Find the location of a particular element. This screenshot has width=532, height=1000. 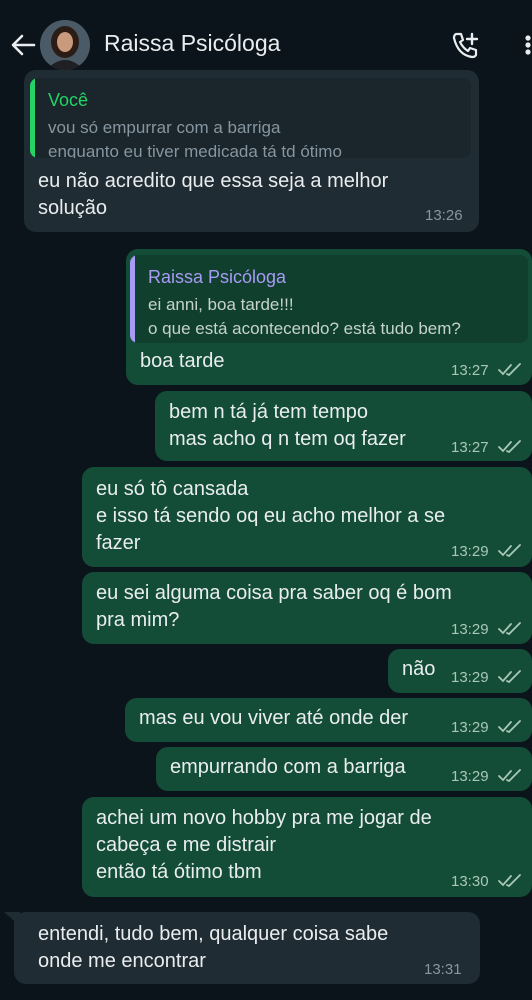

message-outgoing: mas eu vou viver até onde der 13:29 is located at coordinates (328, 720).